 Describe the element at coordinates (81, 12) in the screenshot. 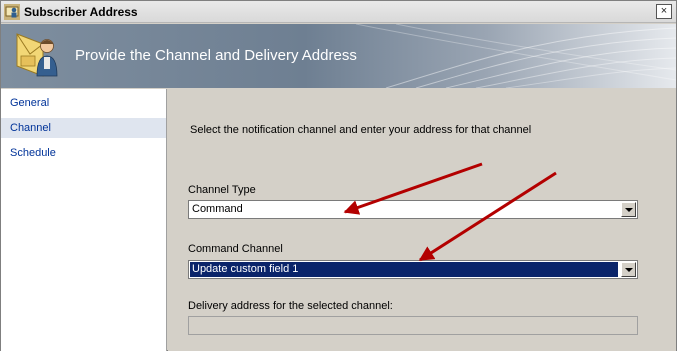

I see `window-title: Subscriber Address` at that location.